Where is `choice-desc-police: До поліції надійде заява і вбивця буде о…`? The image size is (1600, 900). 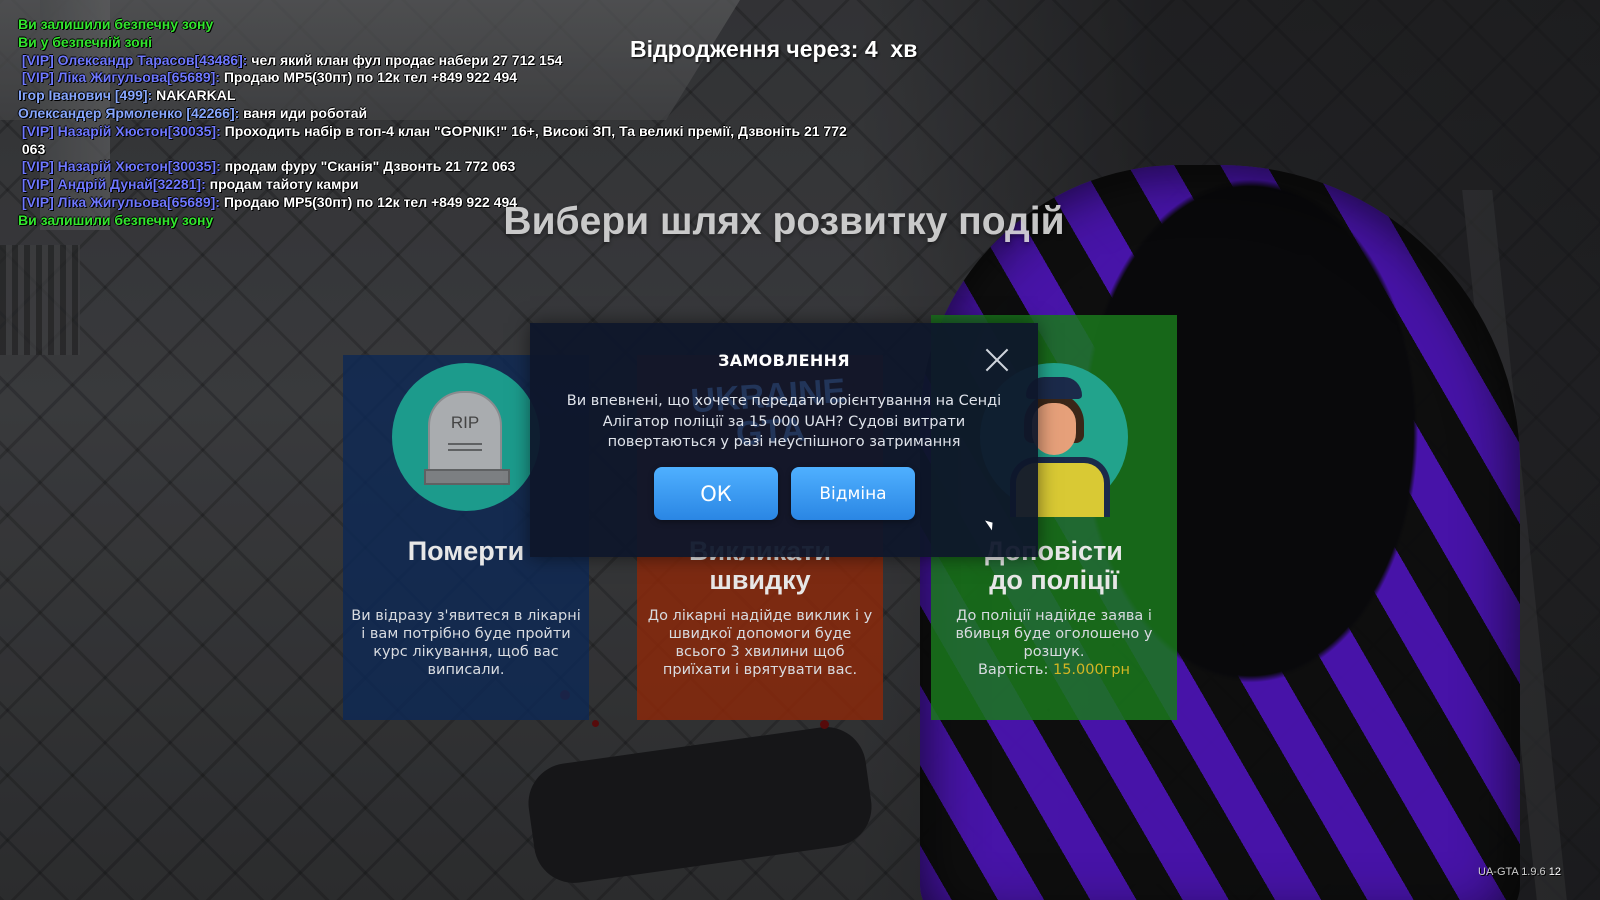
choice-desc-police: До поліції надійде заява і вбивця буде о… is located at coordinates (1054, 643).